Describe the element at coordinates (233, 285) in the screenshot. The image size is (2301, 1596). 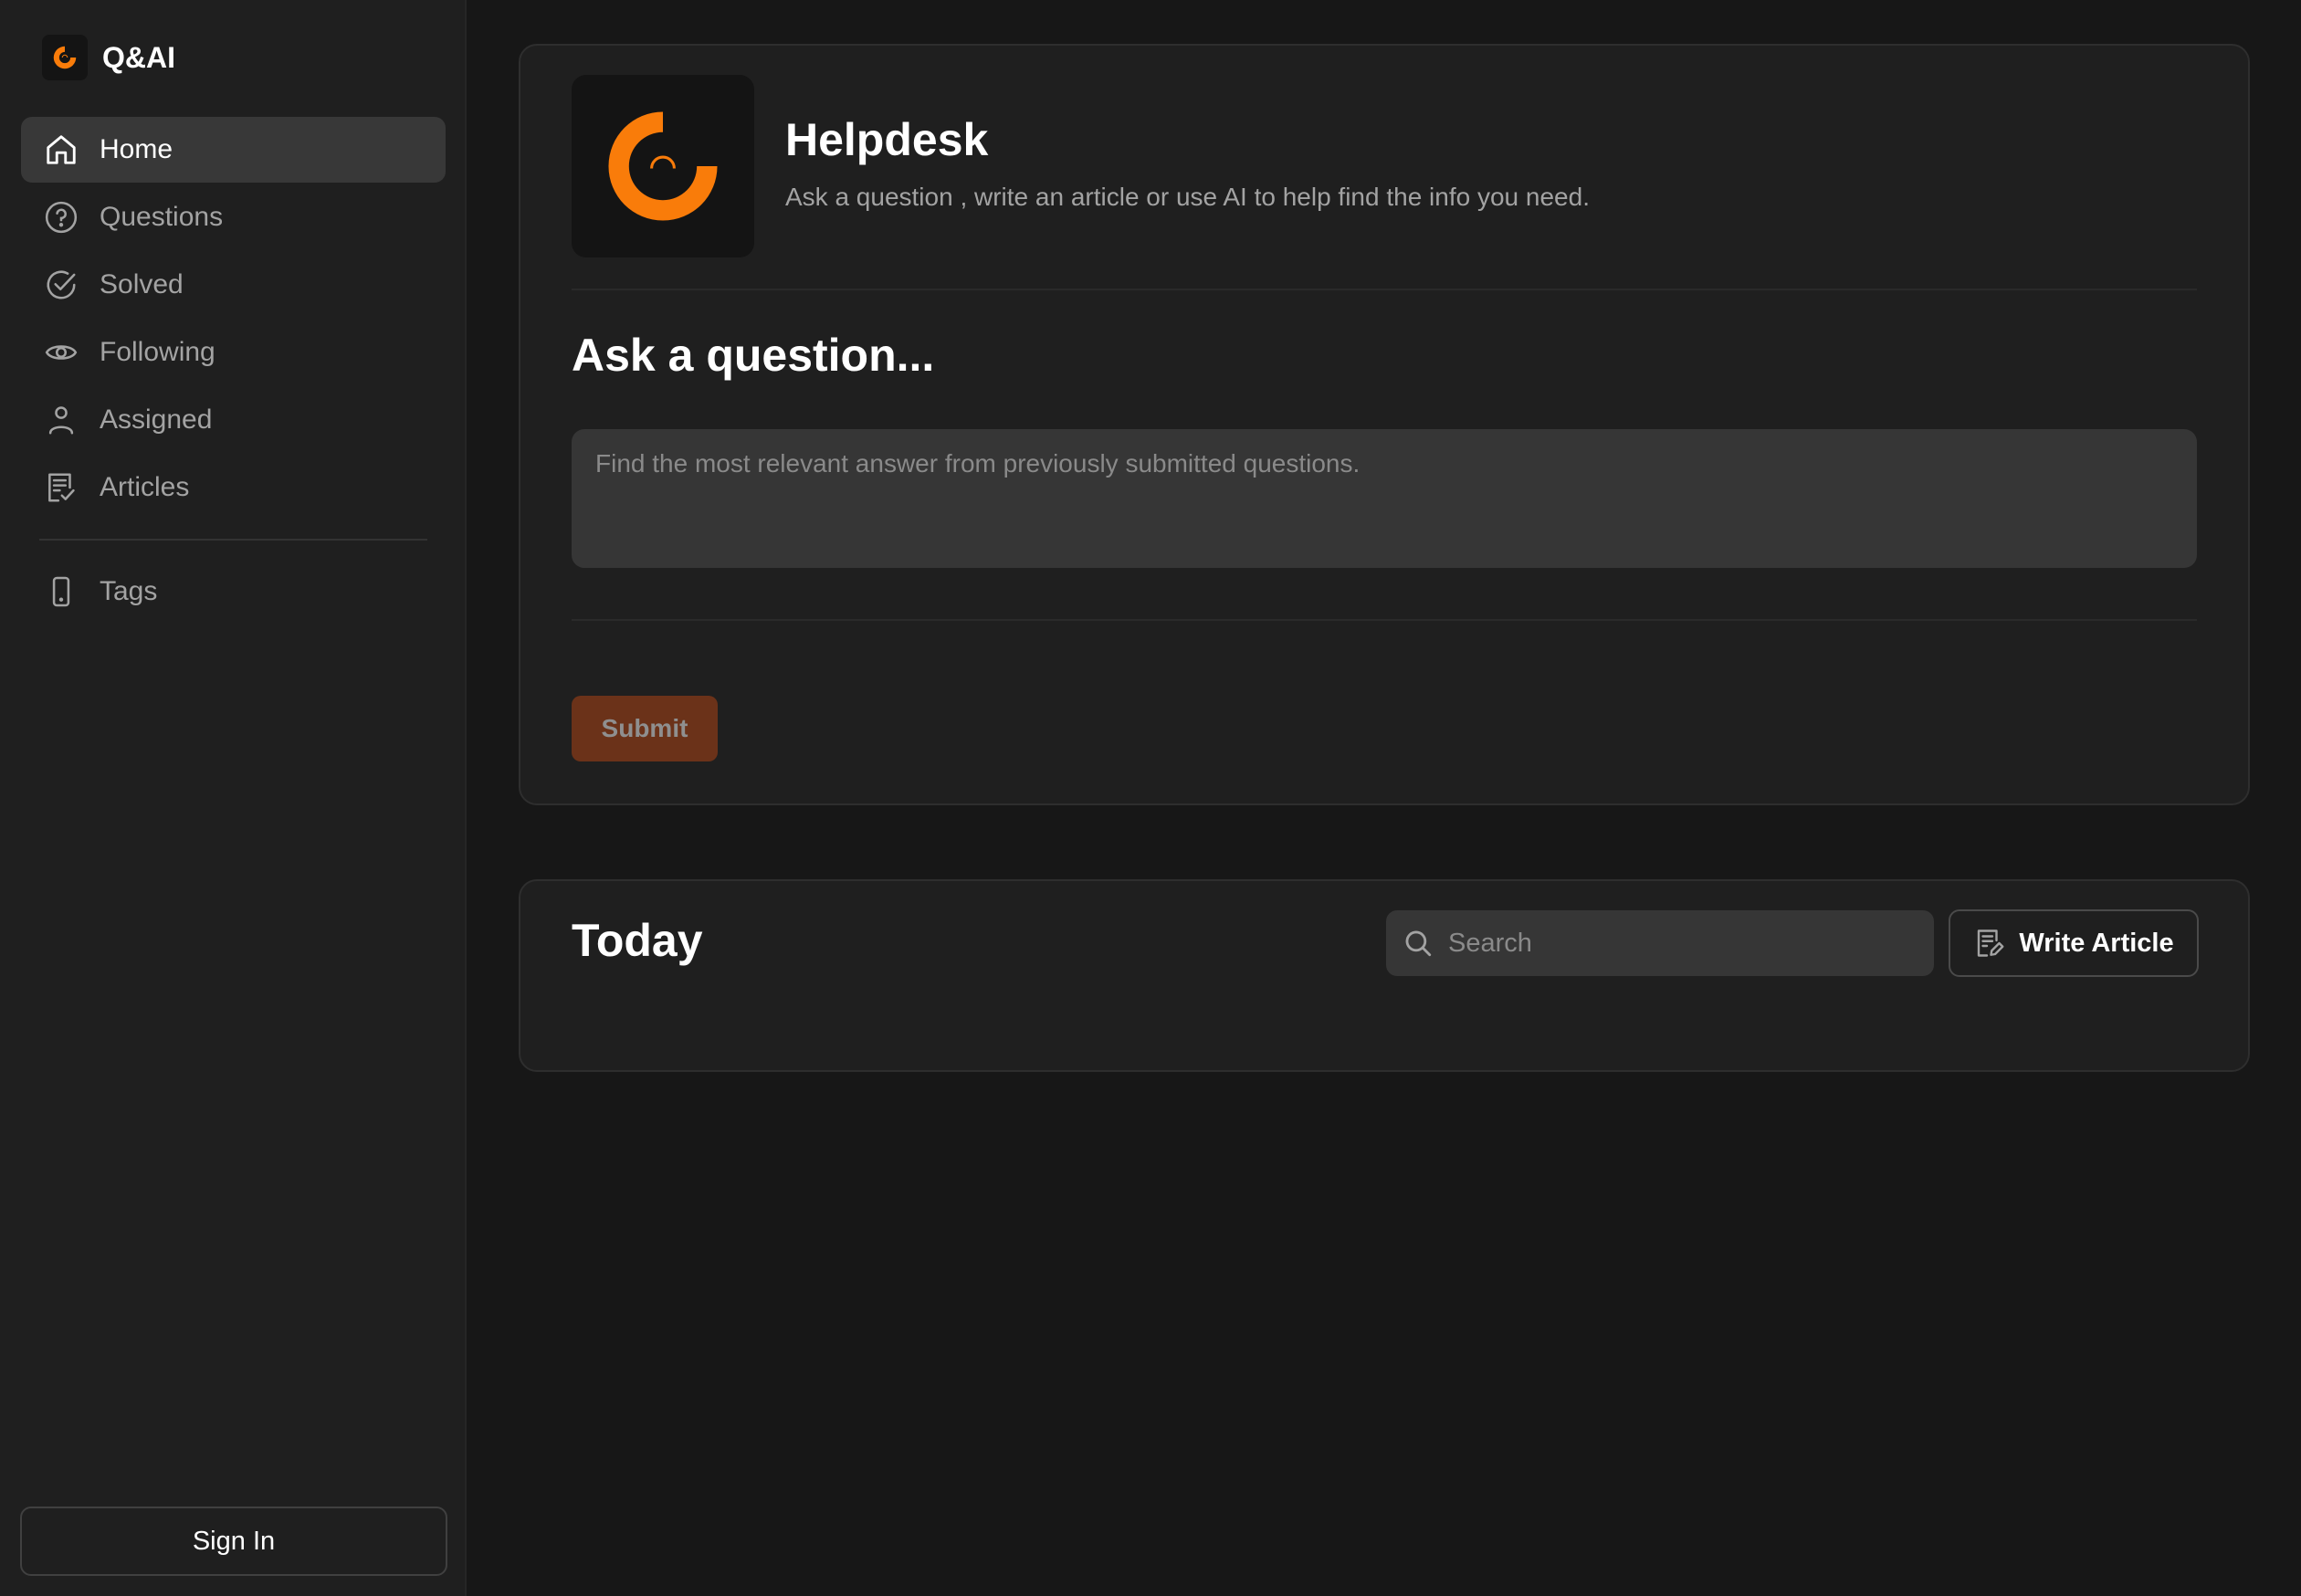
I see `sidebar-item-solved: Solved` at that location.